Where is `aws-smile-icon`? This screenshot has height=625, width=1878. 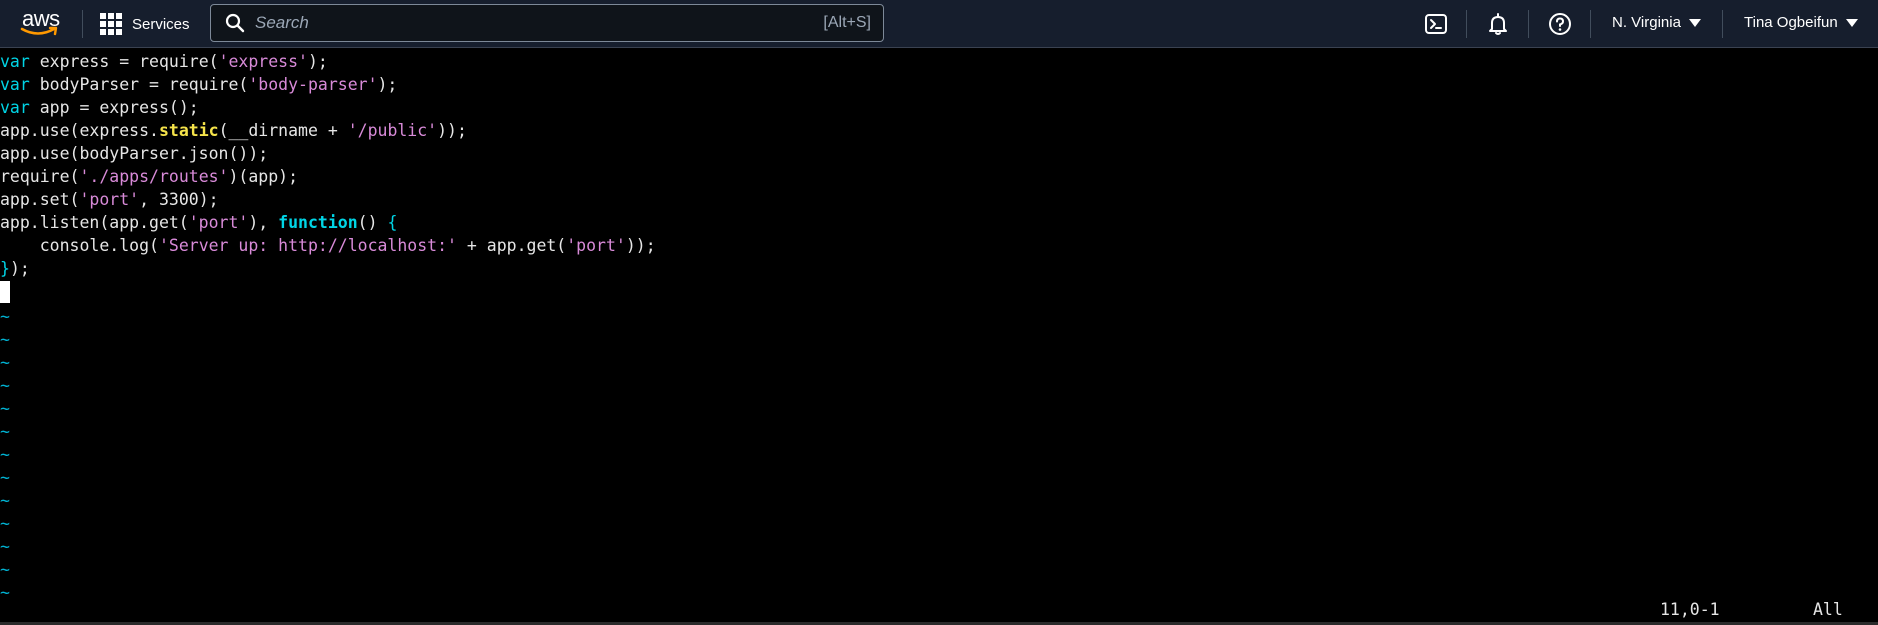
aws-smile-icon is located at coordinates (39, 31).